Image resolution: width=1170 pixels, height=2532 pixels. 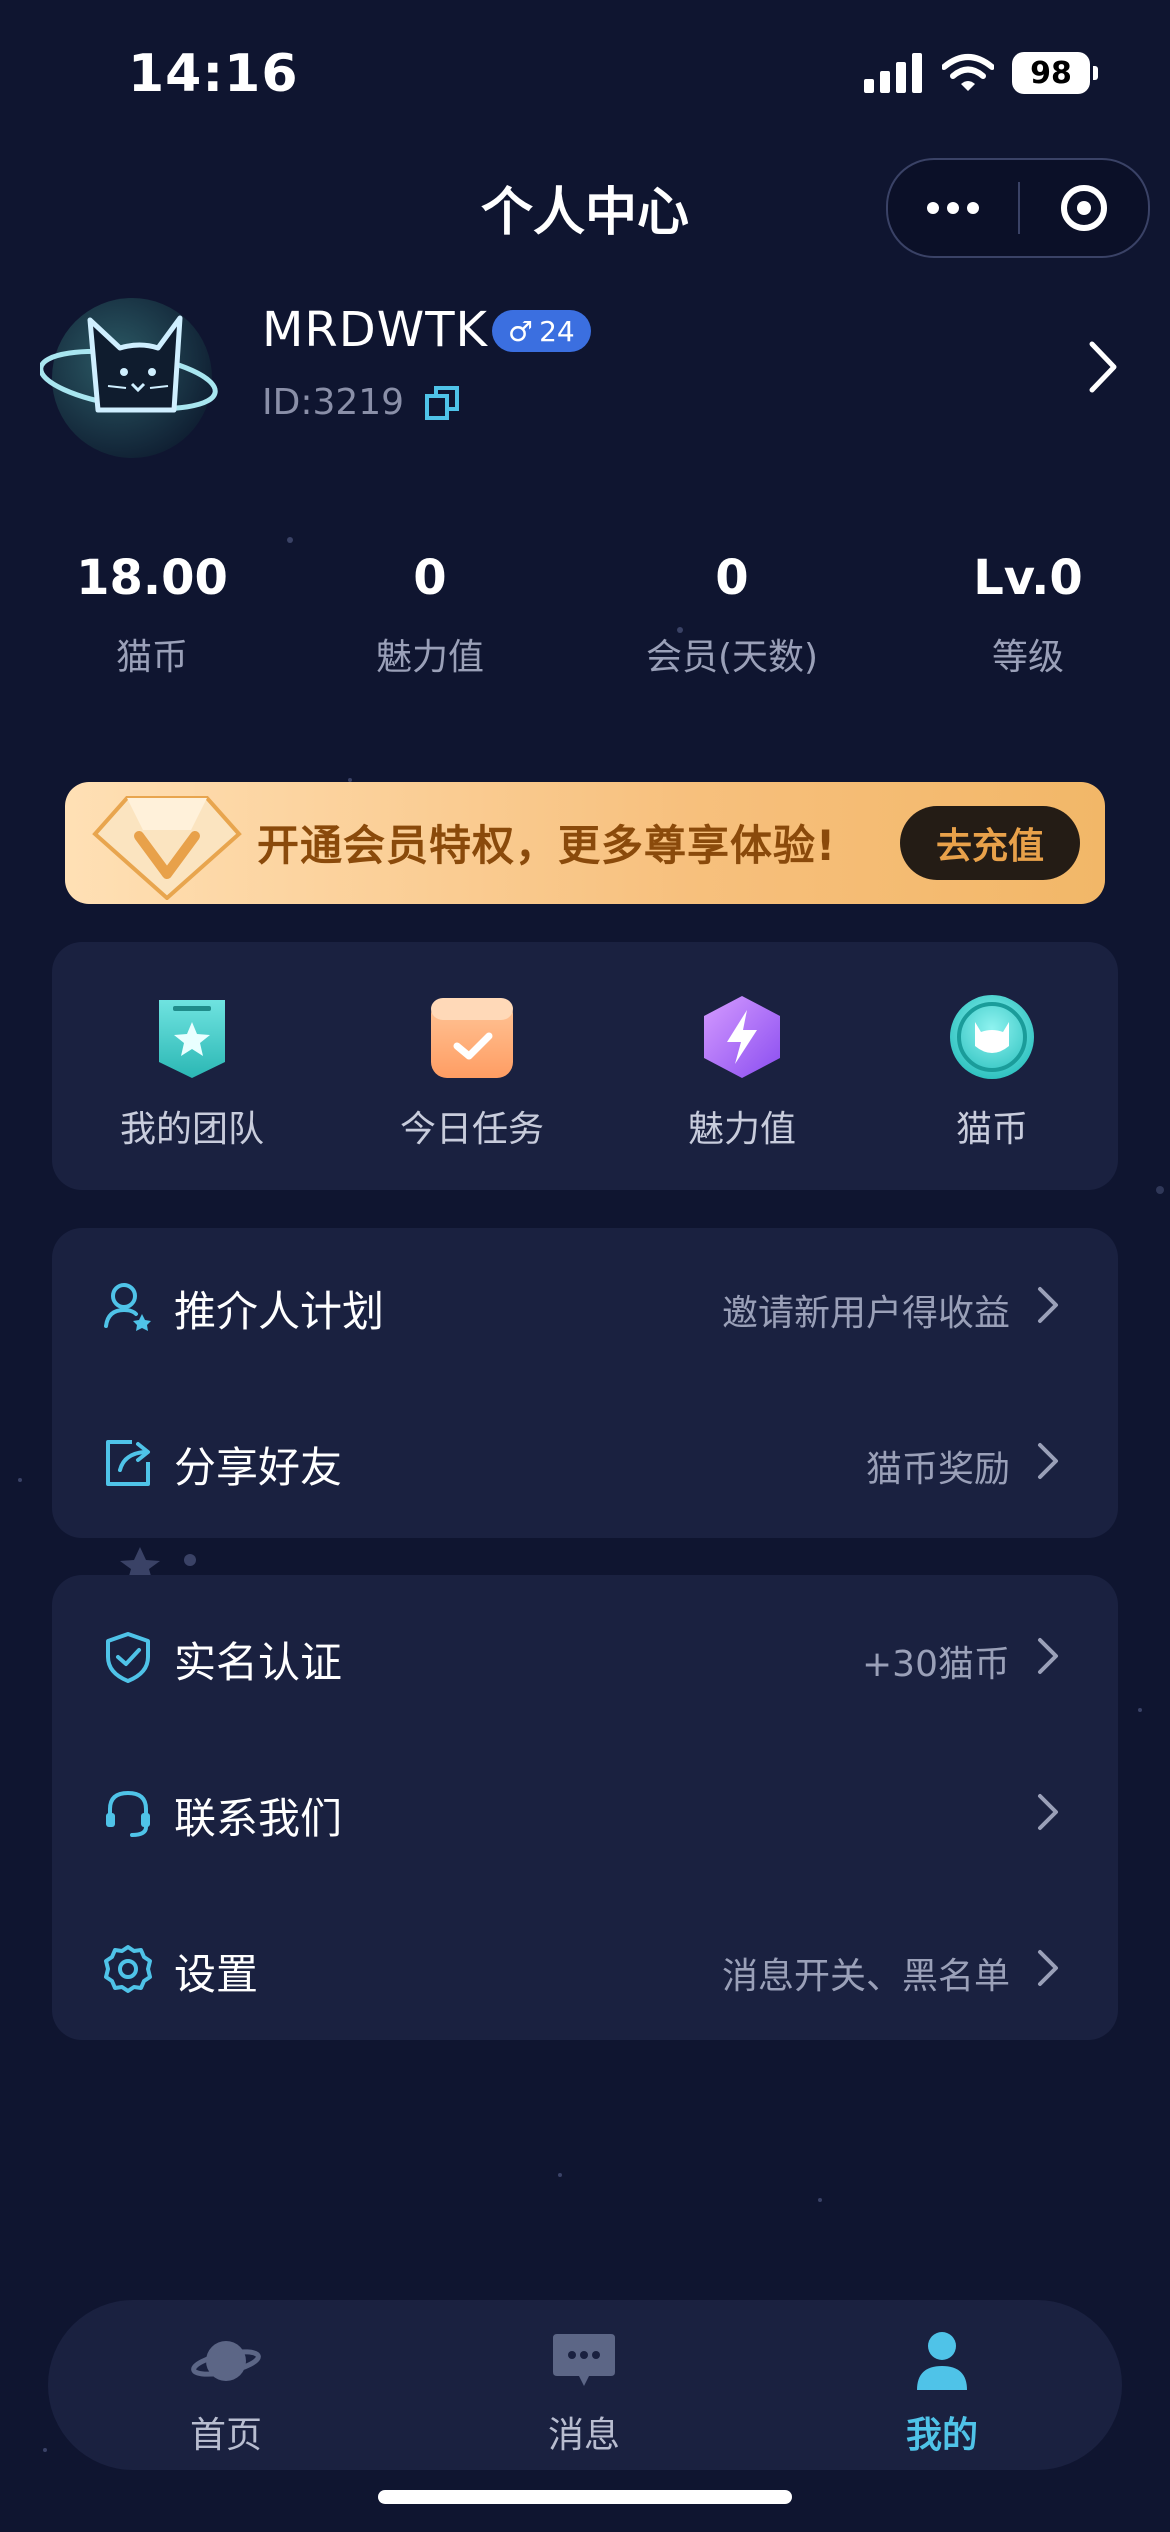 What do you see at coordinates (547, 845) in the screenshot?
I see `vip-banner-text: 开通会员特权，更多尊享体验!` at bounding box center [547, 845].